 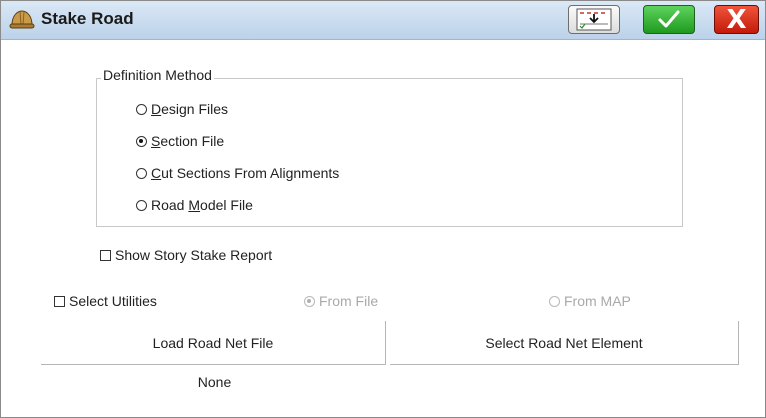 What do you see at coordinates (188, 141) in the screenshot?
I see `radio-label: Section File` at bounding box center [188, 141].